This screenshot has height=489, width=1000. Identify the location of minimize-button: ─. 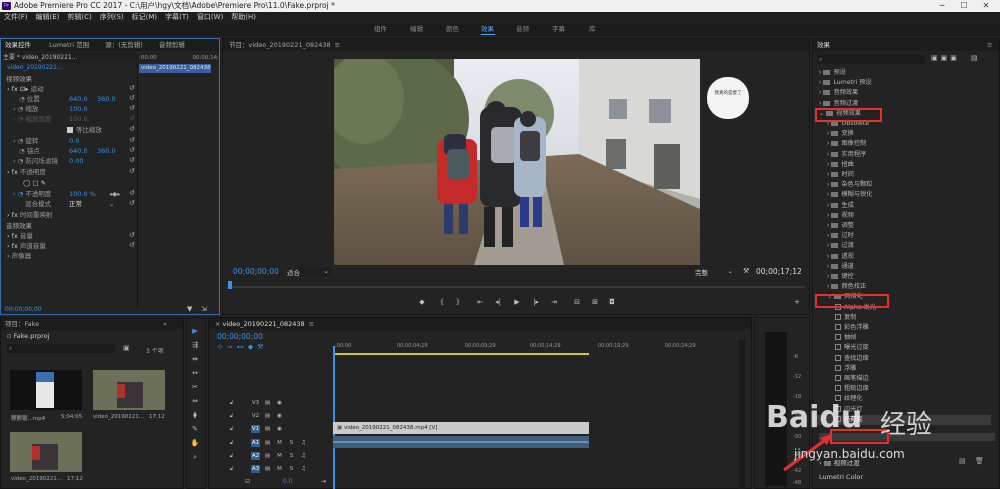
(942, 6).